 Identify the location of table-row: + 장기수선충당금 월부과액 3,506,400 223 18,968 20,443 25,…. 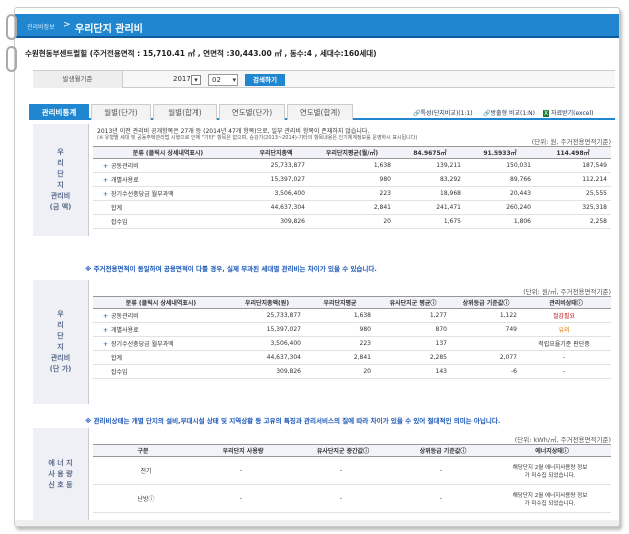
(352, 193).